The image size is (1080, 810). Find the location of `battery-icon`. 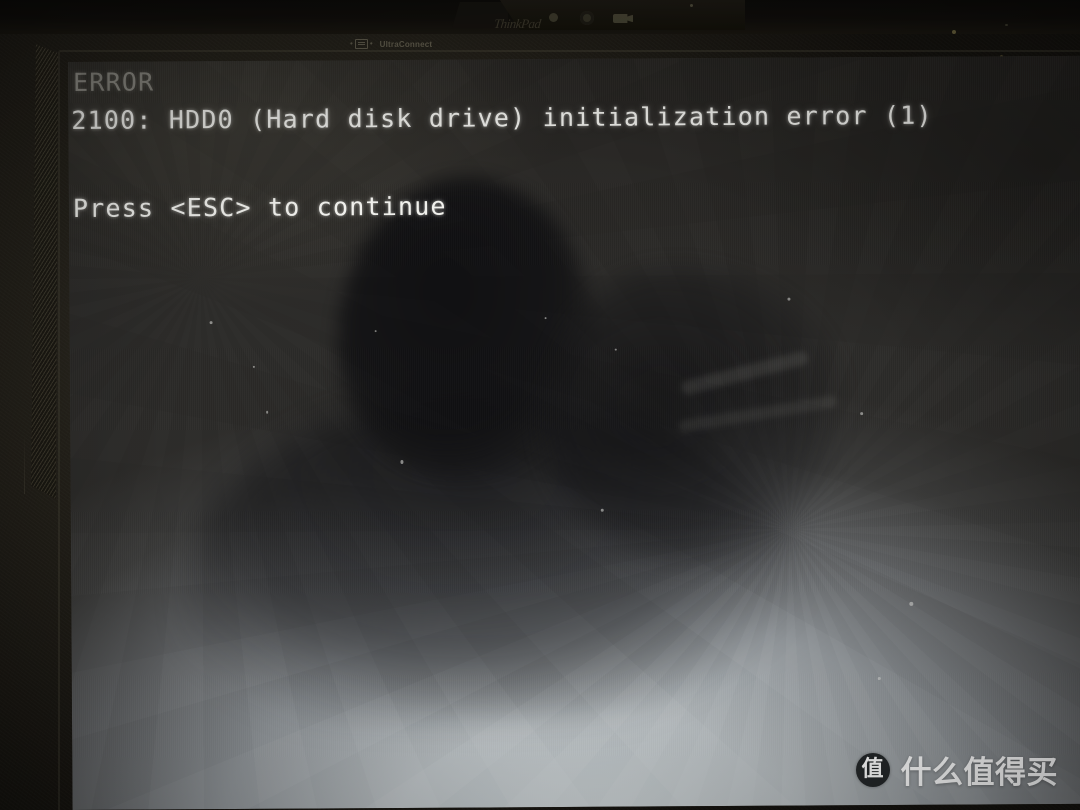

battery-icon is located at coordinates (587, 18).